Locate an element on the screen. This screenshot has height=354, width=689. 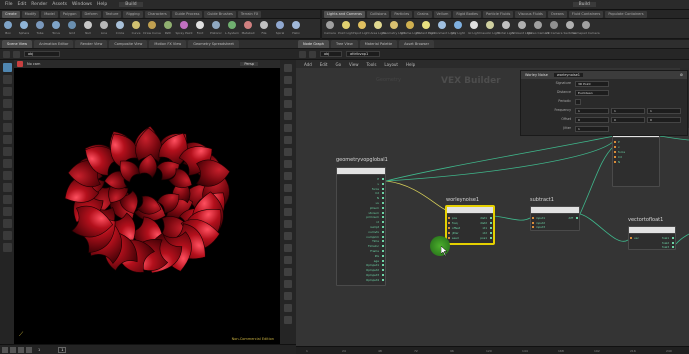
rotate-tool-icon is located at coordinates (7, 91).